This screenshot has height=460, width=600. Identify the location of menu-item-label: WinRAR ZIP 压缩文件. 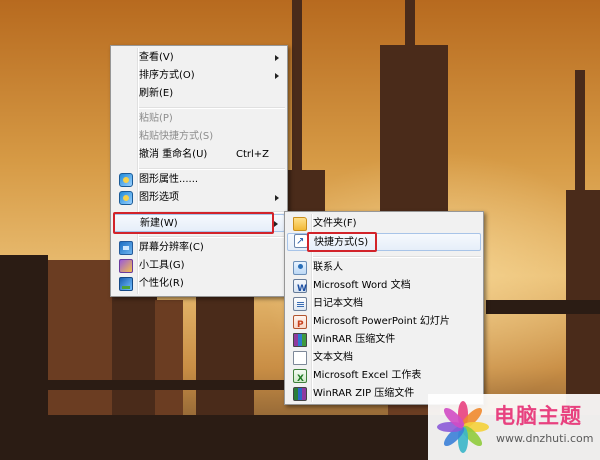
(364, 393).